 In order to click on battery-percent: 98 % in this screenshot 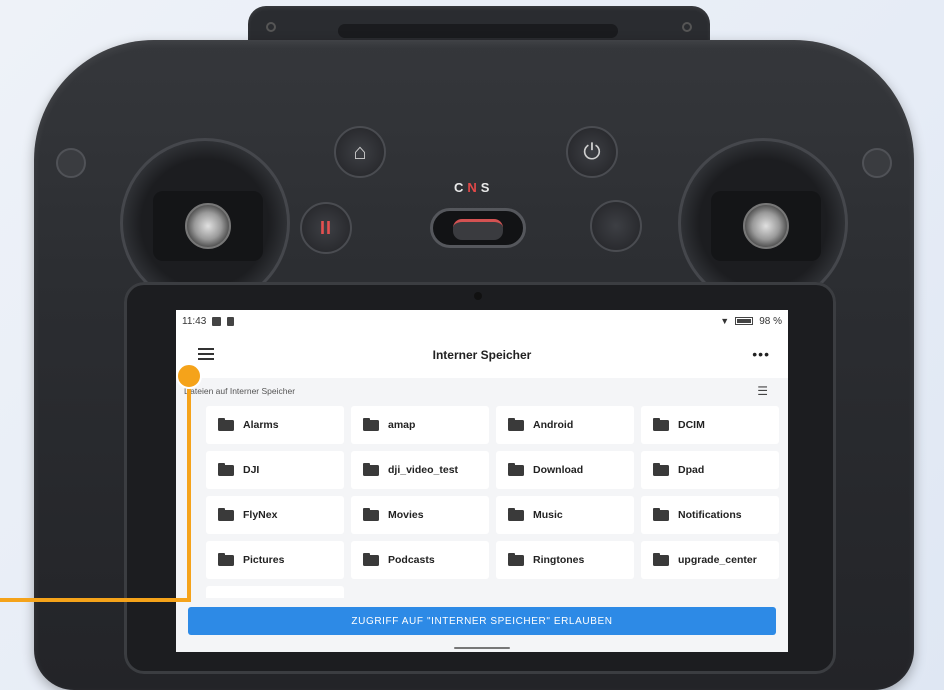, I will do `click(770, 321)`.